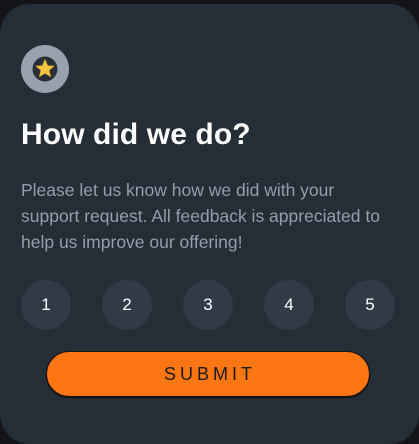 The width and height of the screenshot is (419, 444). I want to click on card-title: How did we do?, so click(136, 134).